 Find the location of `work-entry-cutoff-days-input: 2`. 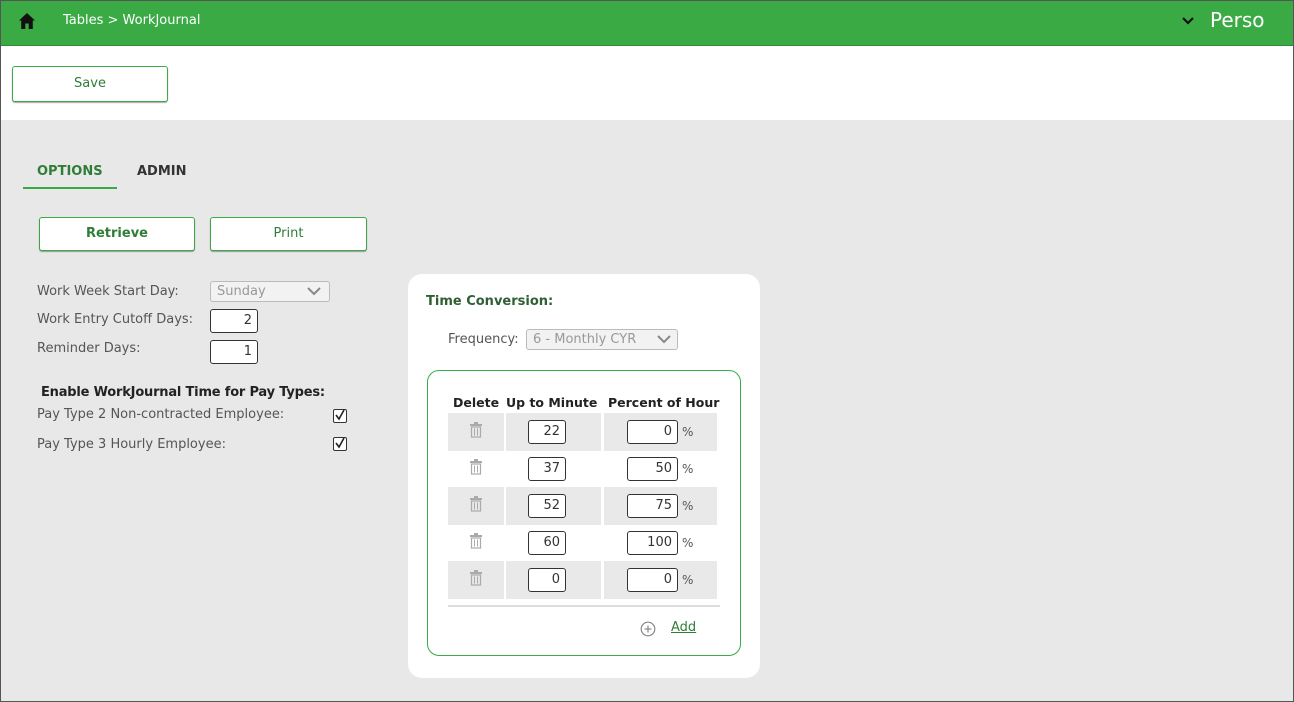

work-entry-cutoff-days-input: 2 is located at coordinates (234, 321).